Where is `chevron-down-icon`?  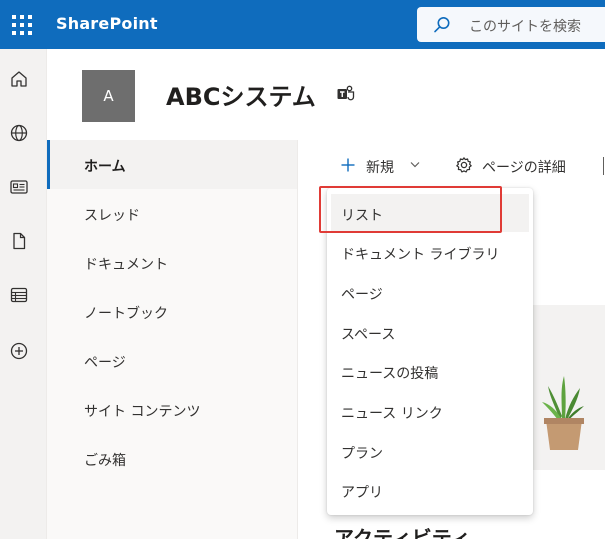
chevron-down-icon is located at coordinates (415, 165).